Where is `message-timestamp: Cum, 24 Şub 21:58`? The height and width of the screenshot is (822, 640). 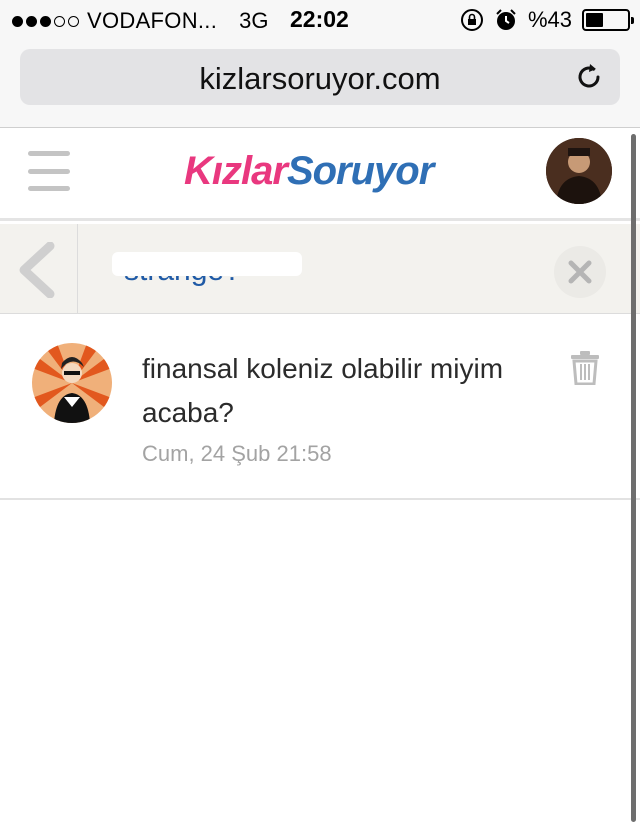
message-timestamp: Cum, 24 Şub 21:58 is located at coordinates (237, 453).